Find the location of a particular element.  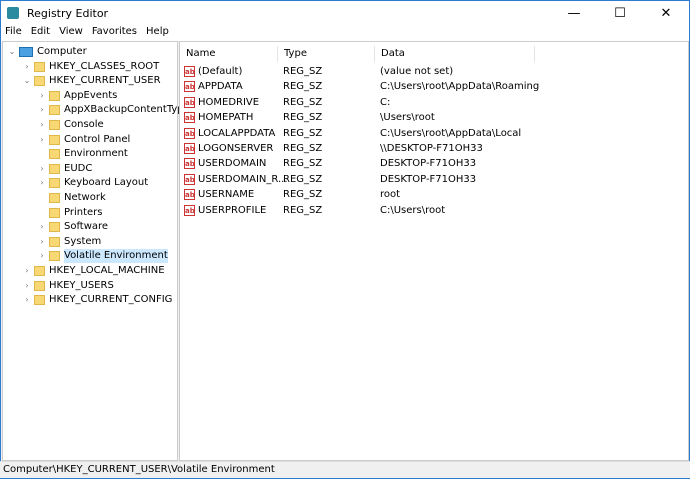

tree-item-label: Control Panel is located at coordinates (97, 139).